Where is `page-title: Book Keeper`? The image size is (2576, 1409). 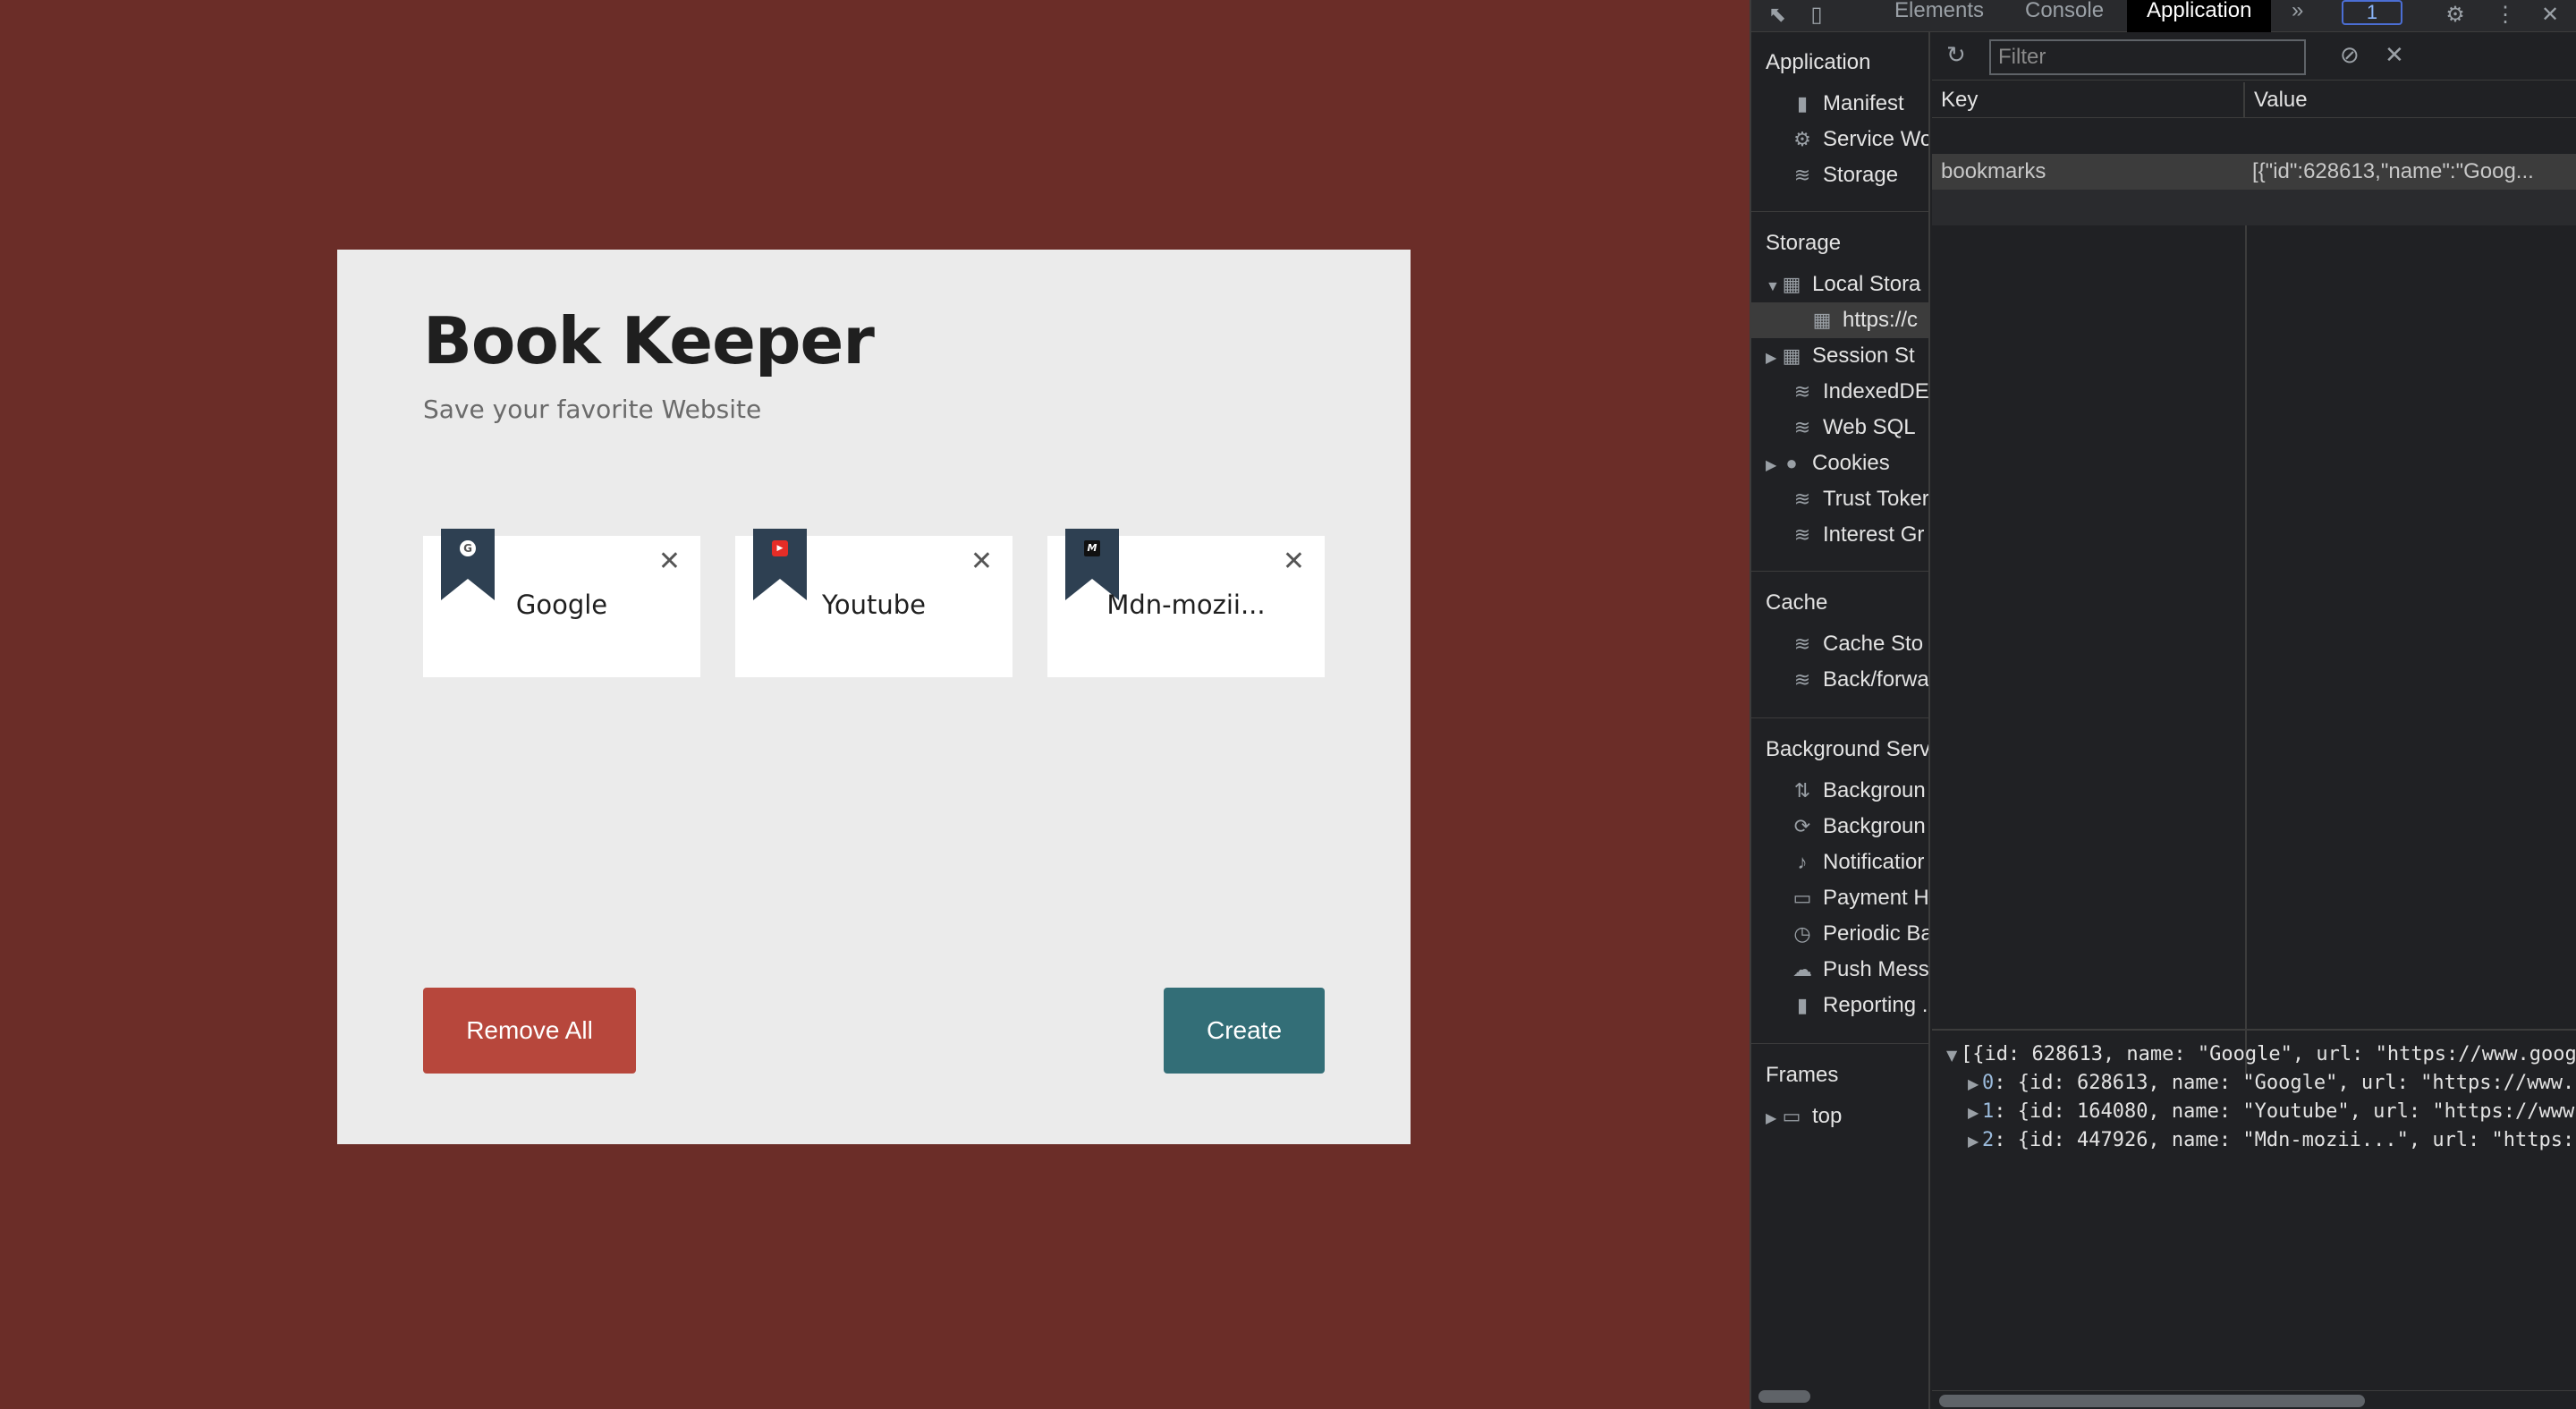
page-title: Book Keeper is located at coordinates (649, 341).